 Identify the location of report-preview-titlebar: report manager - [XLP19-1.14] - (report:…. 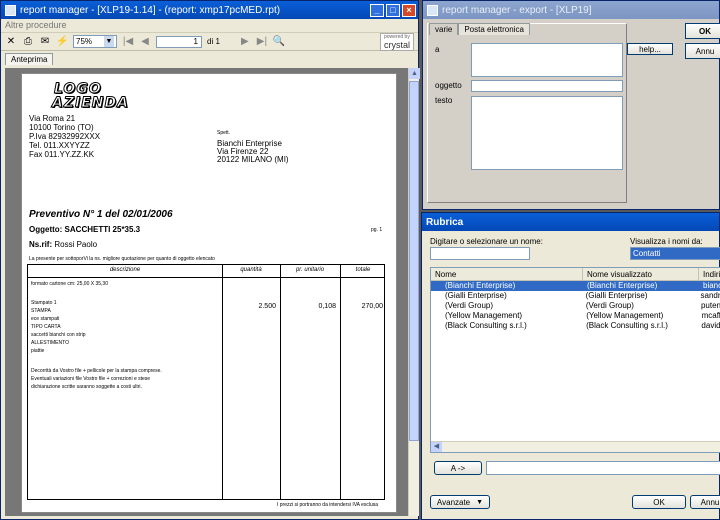
(209, 10).